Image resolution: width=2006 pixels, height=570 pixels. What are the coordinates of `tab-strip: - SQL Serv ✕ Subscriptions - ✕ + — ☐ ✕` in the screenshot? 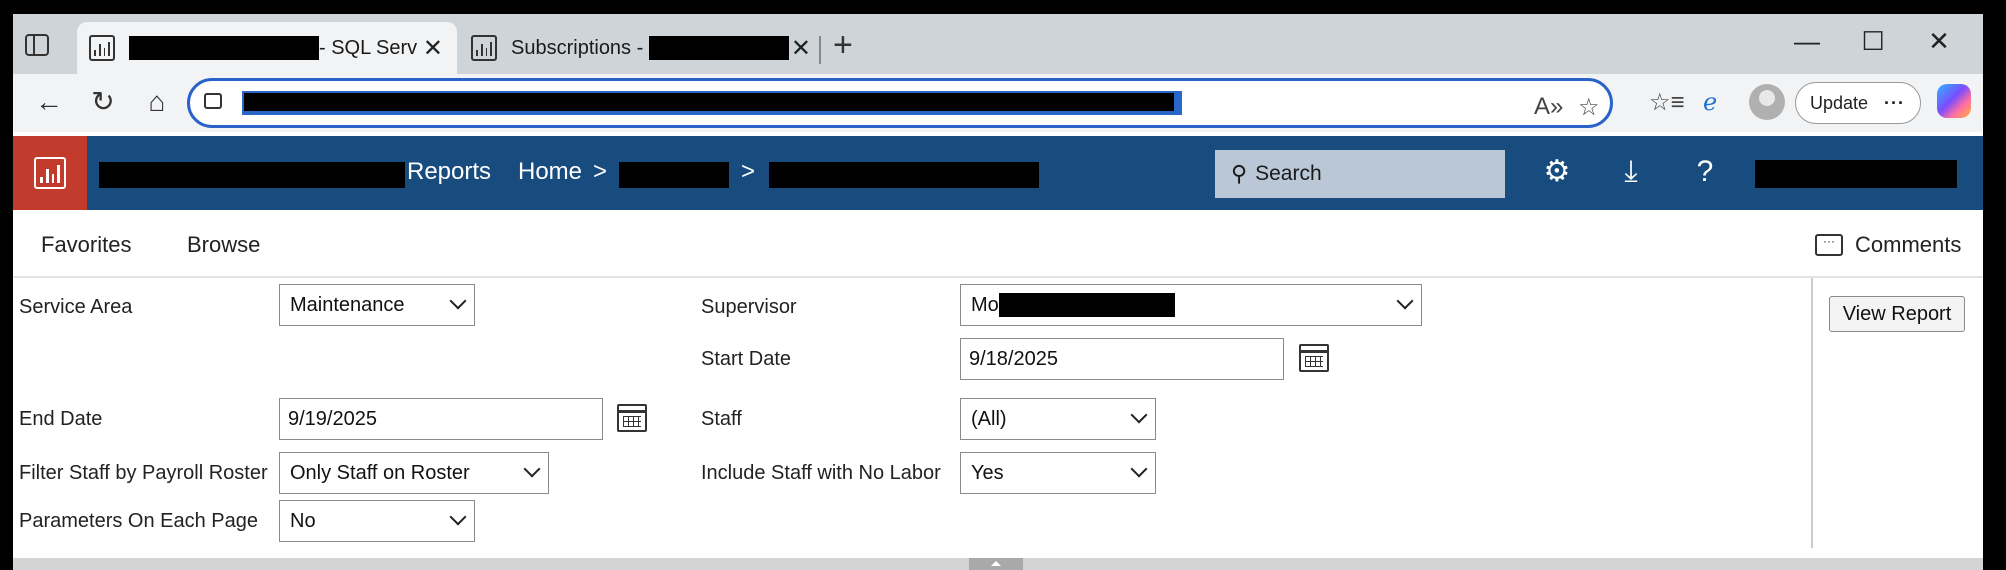 It's located at (998, 44).